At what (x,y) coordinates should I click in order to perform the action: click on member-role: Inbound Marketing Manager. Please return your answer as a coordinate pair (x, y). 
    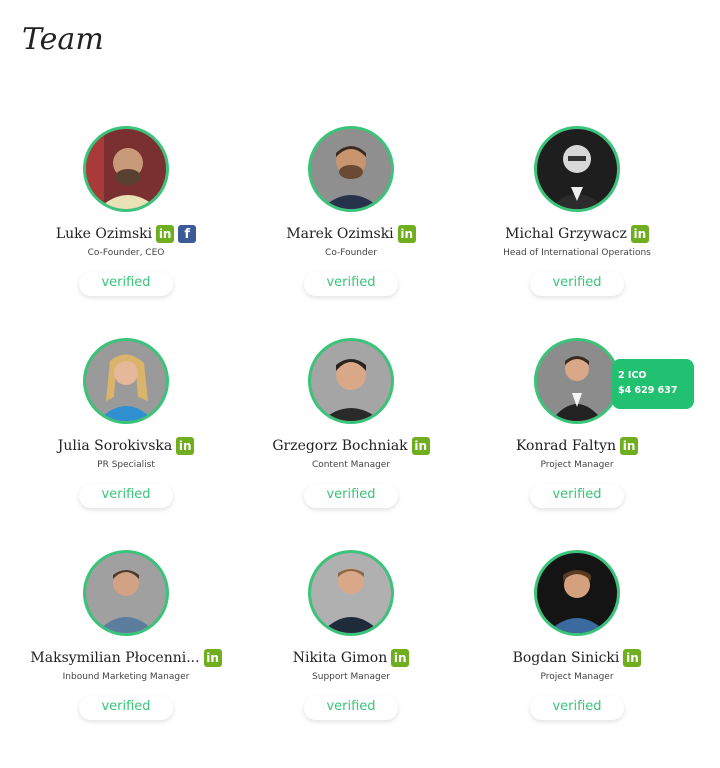
    Looking at the image, I should click on (126, 677).